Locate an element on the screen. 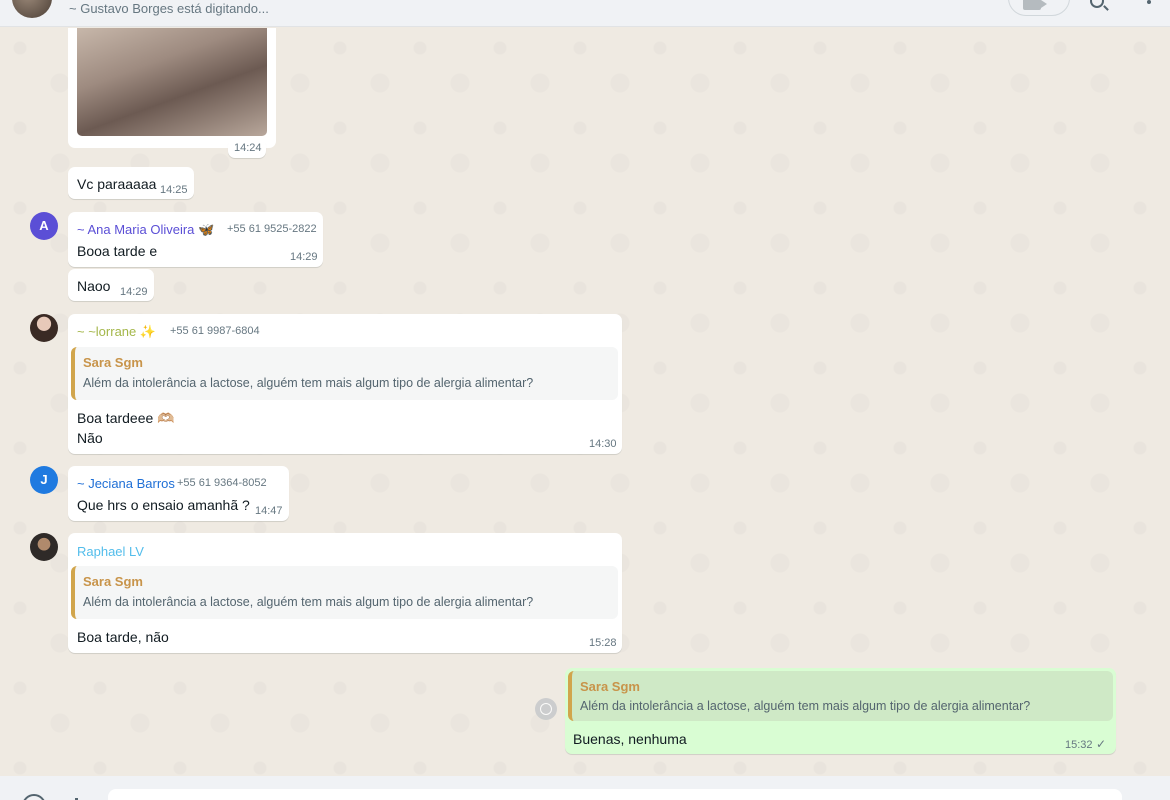 Image resolution: width=1170 pixels, height=800 pixels. sender-name: ~ ~lorrane ✨ is located at coordinates (116, 332).